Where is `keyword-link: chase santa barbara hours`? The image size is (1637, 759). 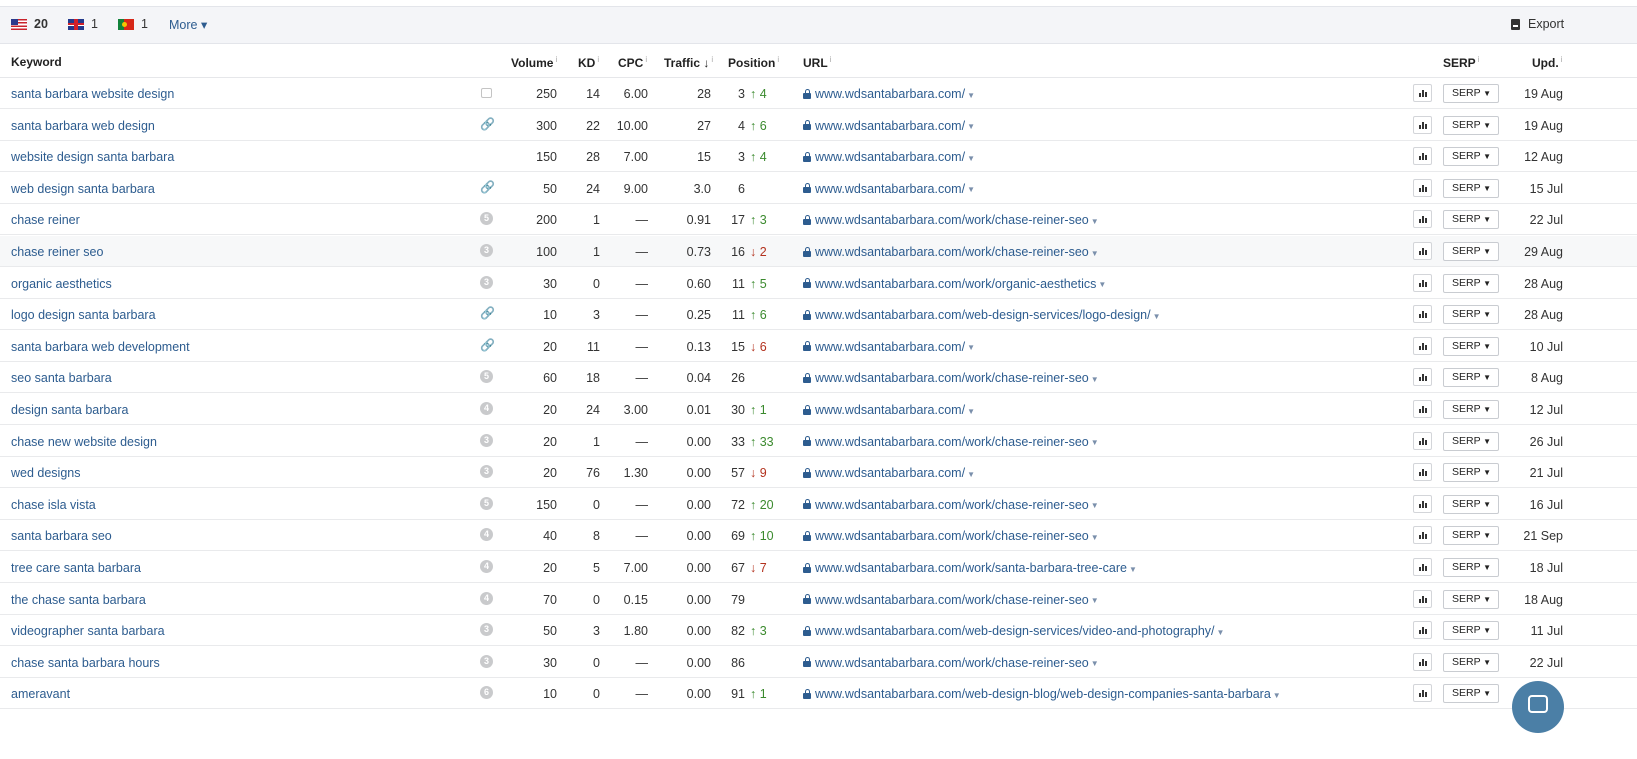 keyword-link: chase santa barbara hours is located at coordinates (85, 663).